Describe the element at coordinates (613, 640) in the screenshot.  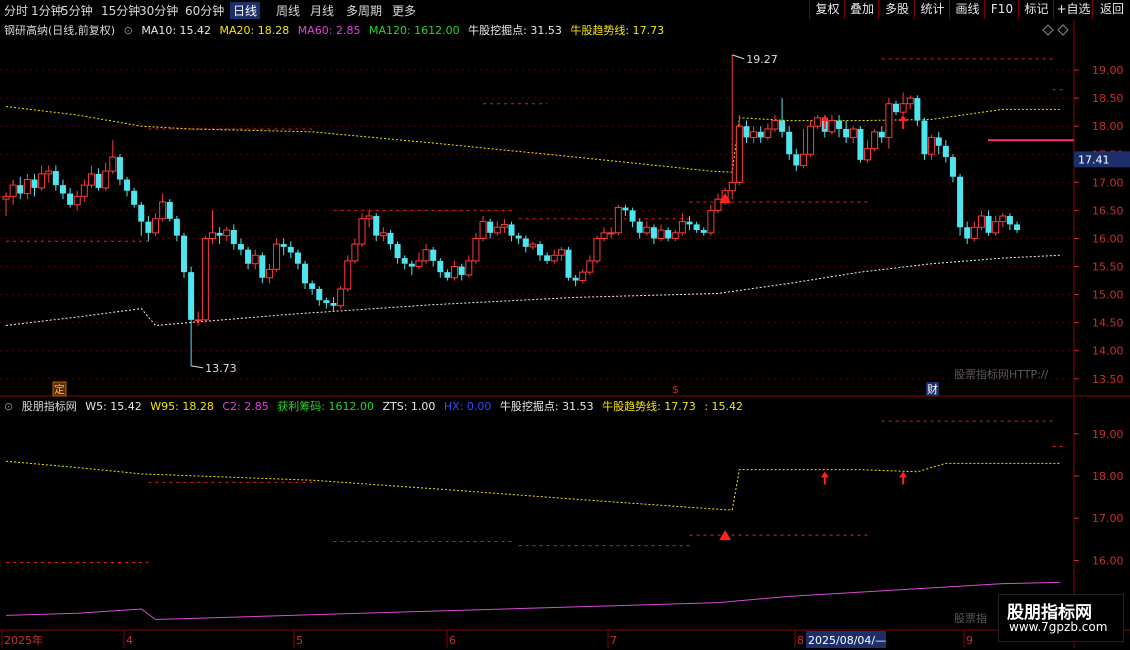
I see `time-tick-label: 7` at that location.